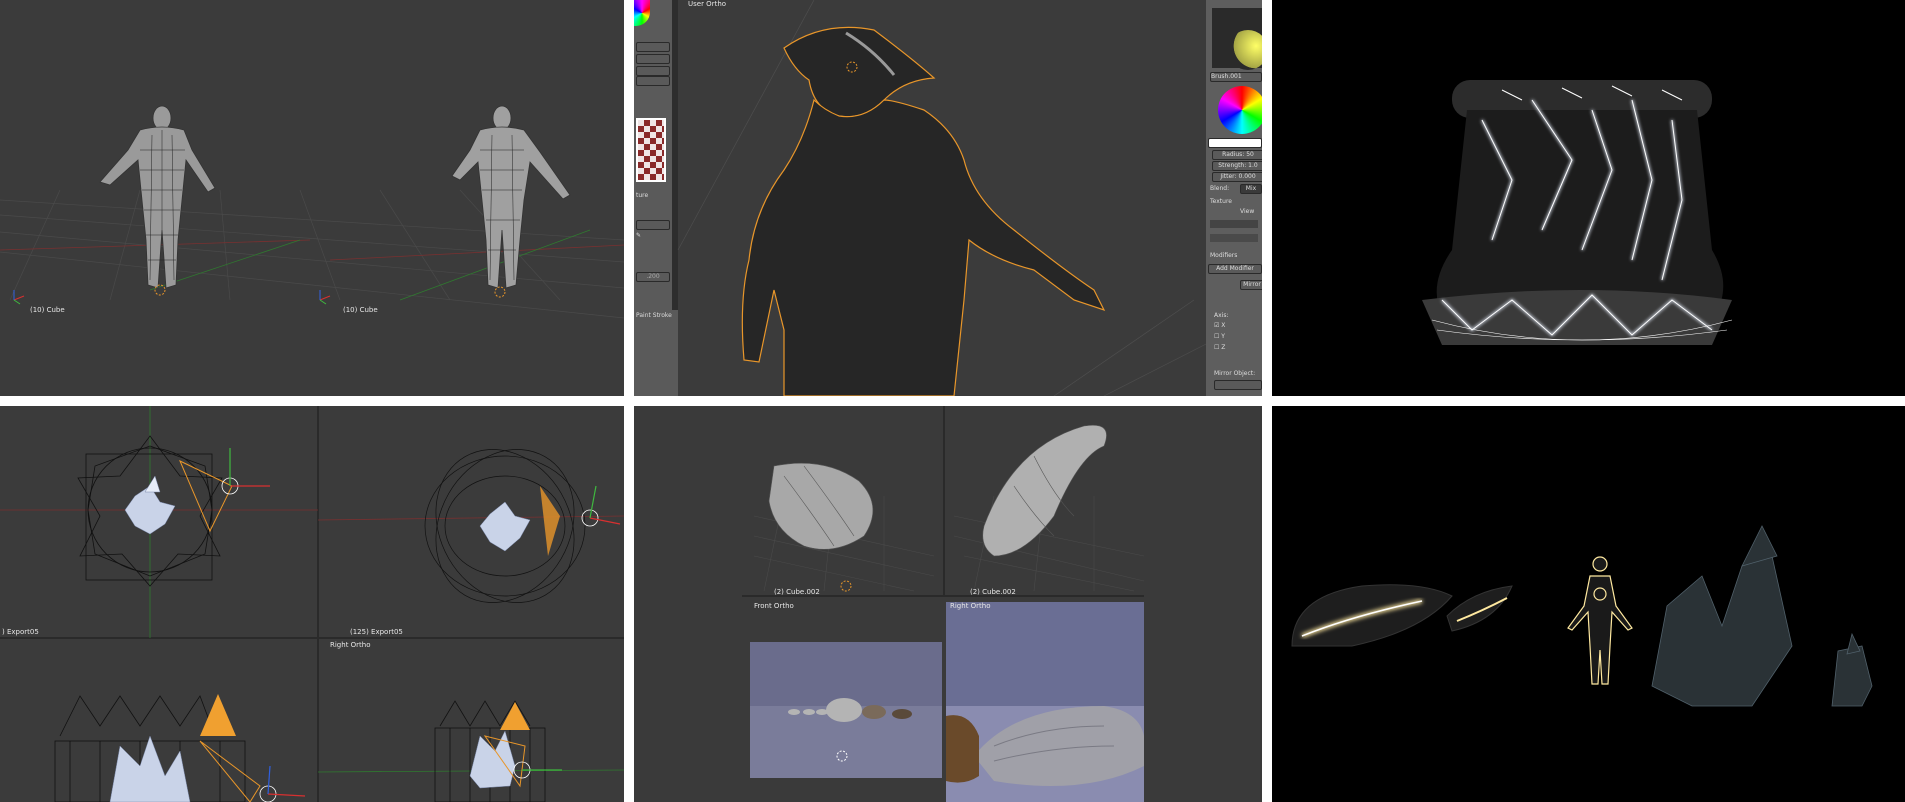 The width and height of the screenshot is (1905, 802). I want to click on humanoid-viewport-canvas, so click(312, 212).